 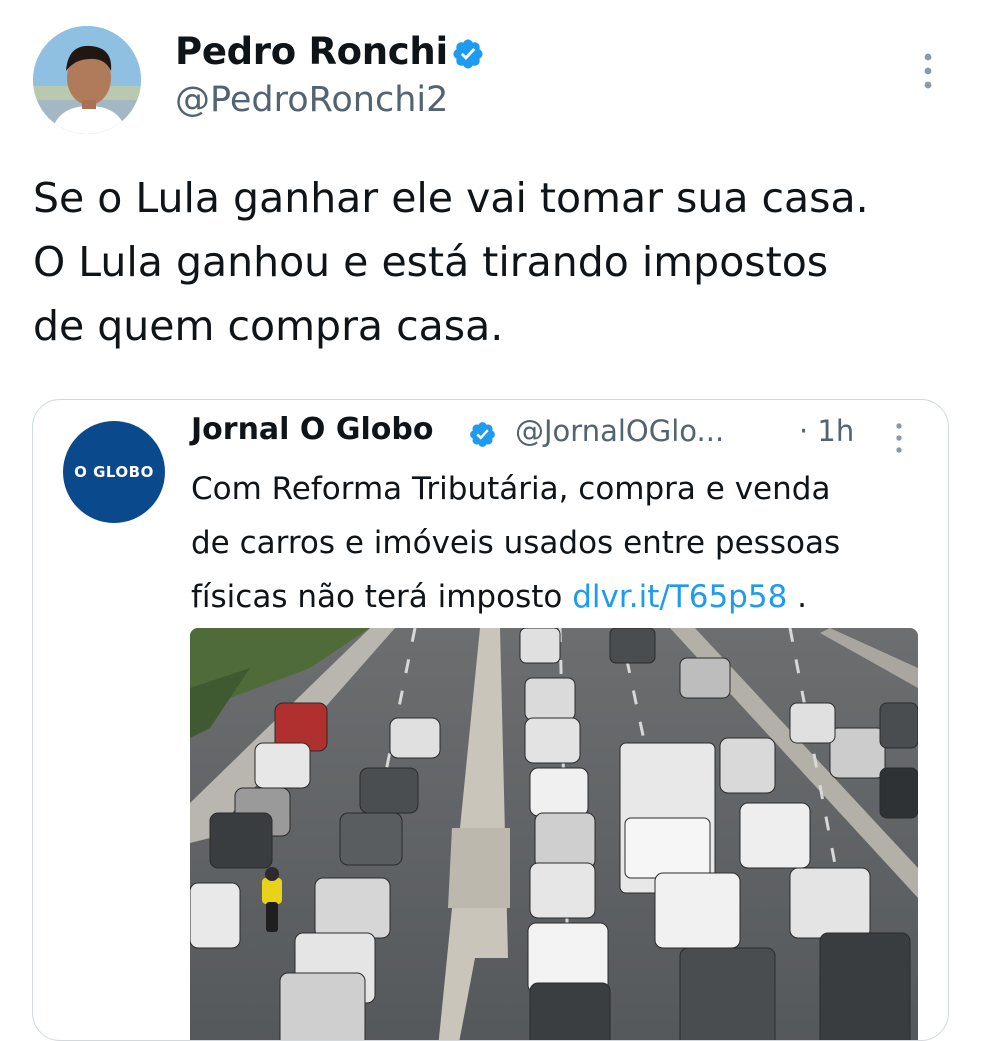 What do you see at coordinates (312, 429) in the screenshot?
I see `quoted-author-name: Jornal O Globo` at bounding box center [312, 429].